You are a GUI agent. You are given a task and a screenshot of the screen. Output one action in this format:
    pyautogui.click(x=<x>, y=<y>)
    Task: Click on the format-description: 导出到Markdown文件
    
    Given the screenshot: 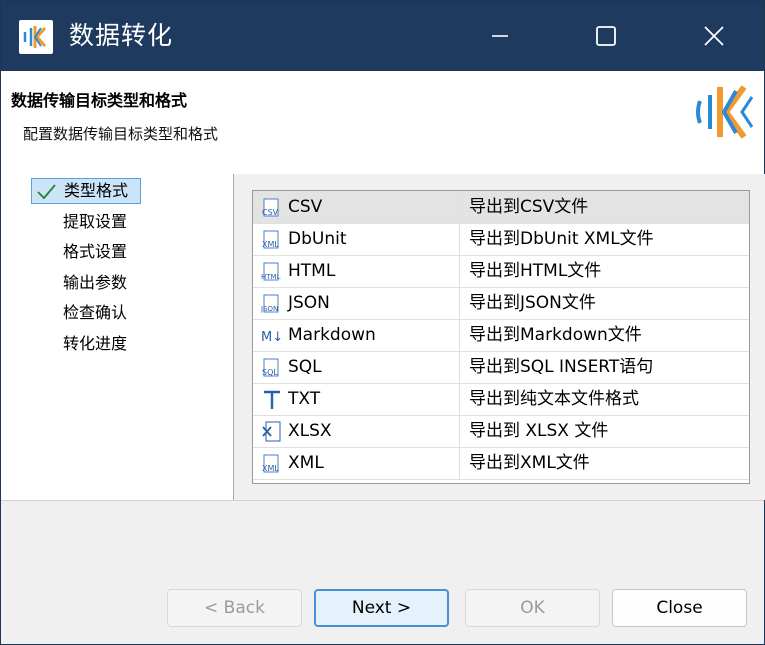 What is the action you would take?
    pyautogui.click(x=555, y=335)
    